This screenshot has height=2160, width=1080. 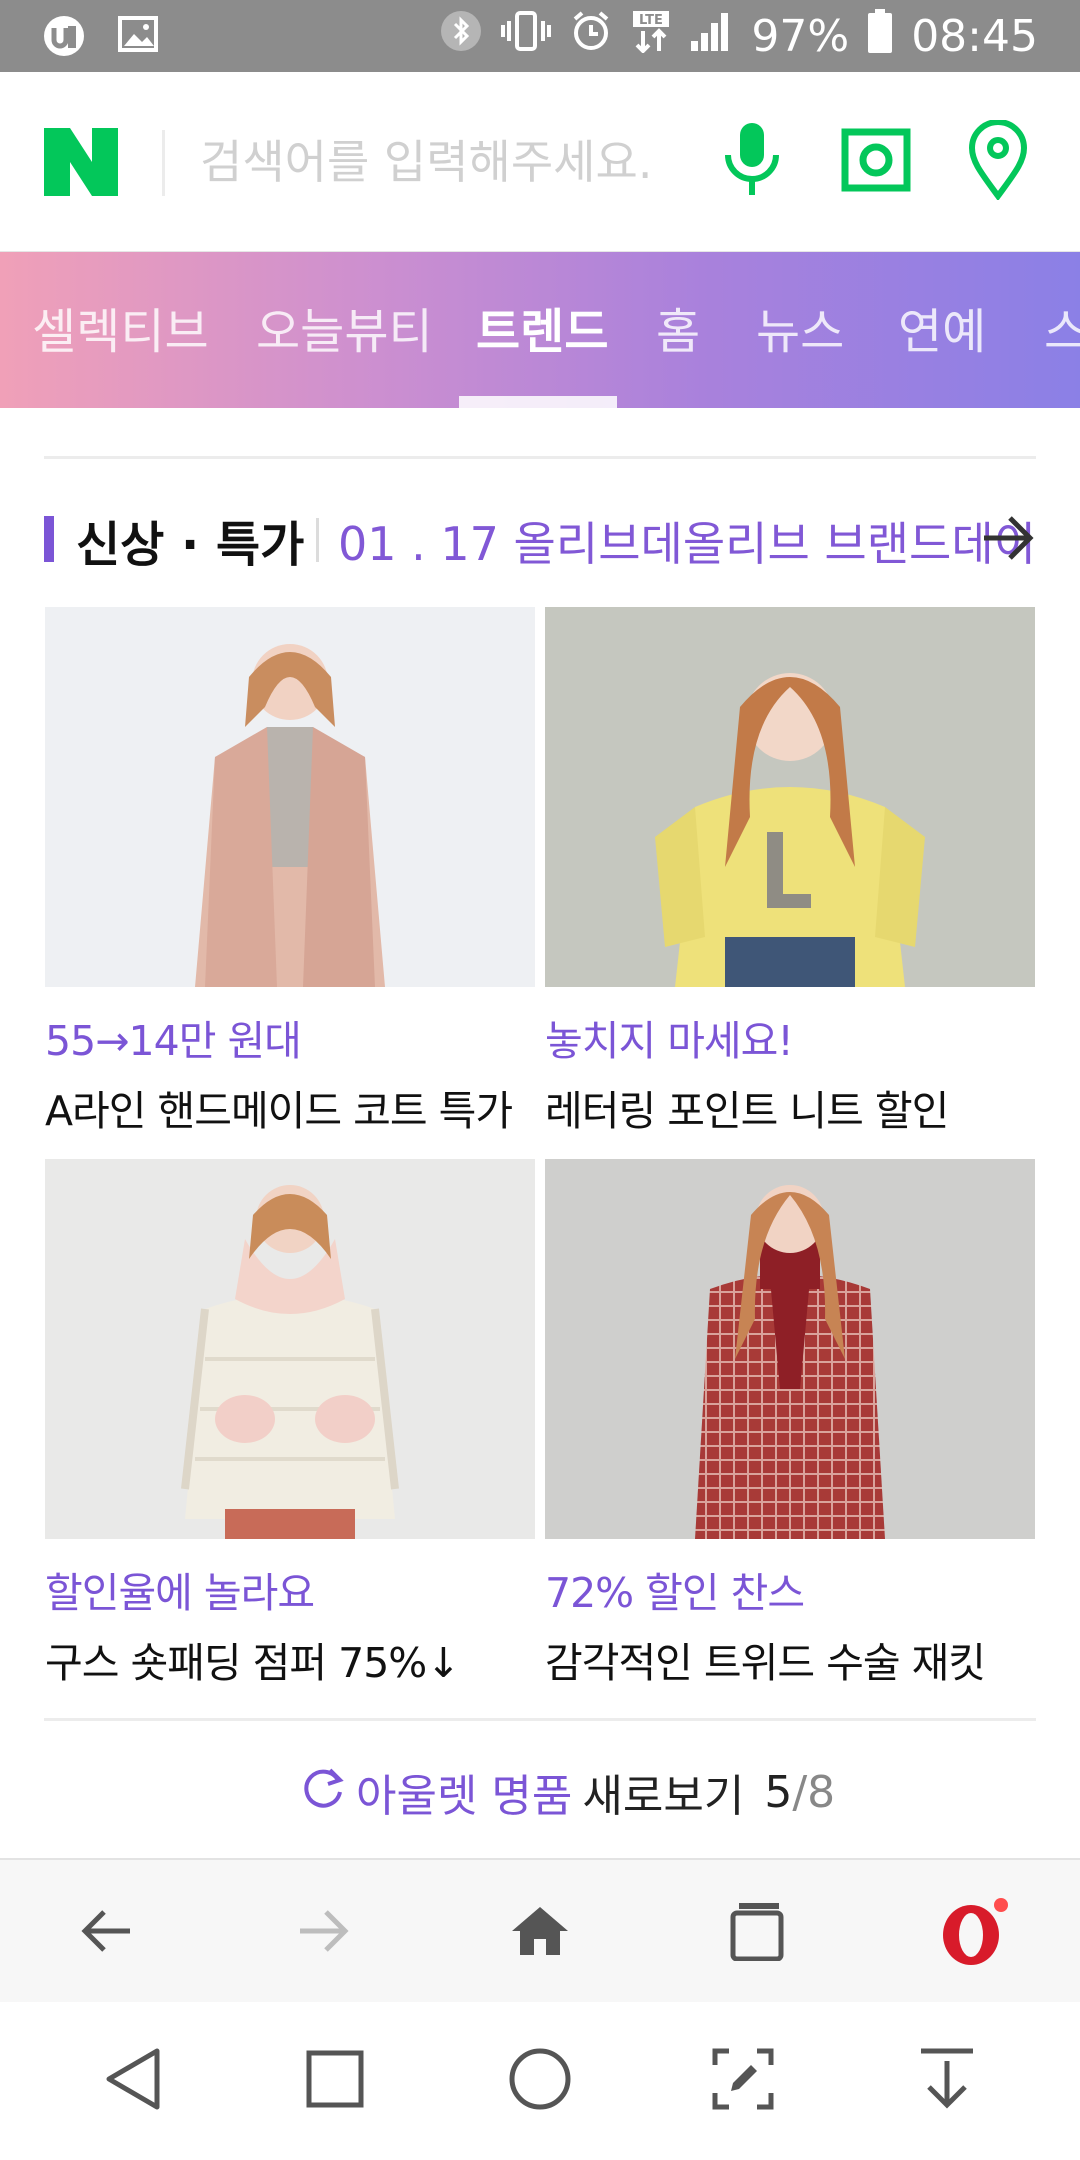 I want to click on naver-logo, so click(x=81, y=162).